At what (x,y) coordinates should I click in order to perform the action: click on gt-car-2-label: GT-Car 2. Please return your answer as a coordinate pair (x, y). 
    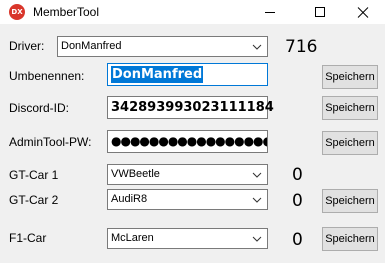
    Looking at the image, I should click on (34, 200).